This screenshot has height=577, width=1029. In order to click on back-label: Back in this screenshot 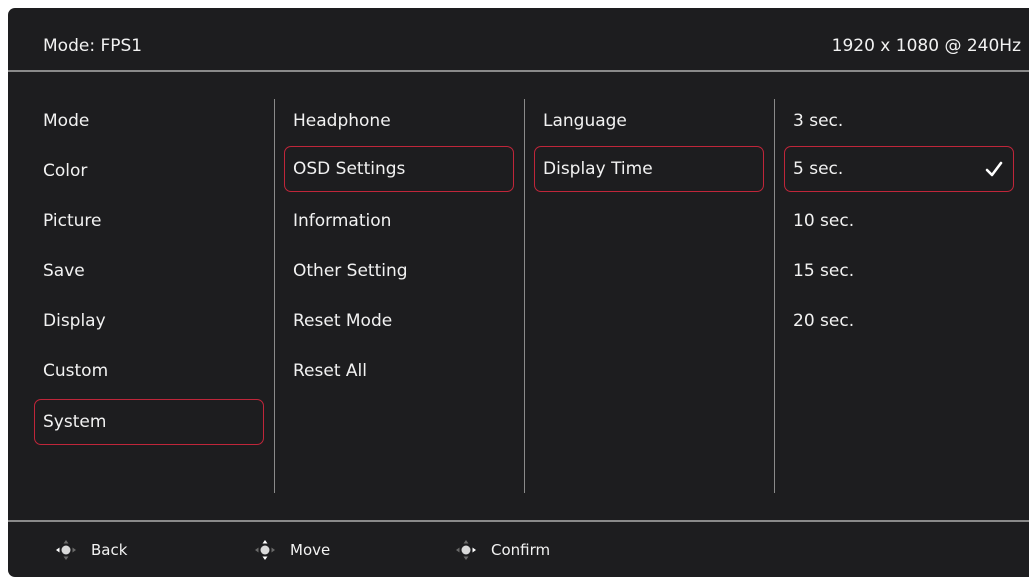, I will do `click(109, 549)`.